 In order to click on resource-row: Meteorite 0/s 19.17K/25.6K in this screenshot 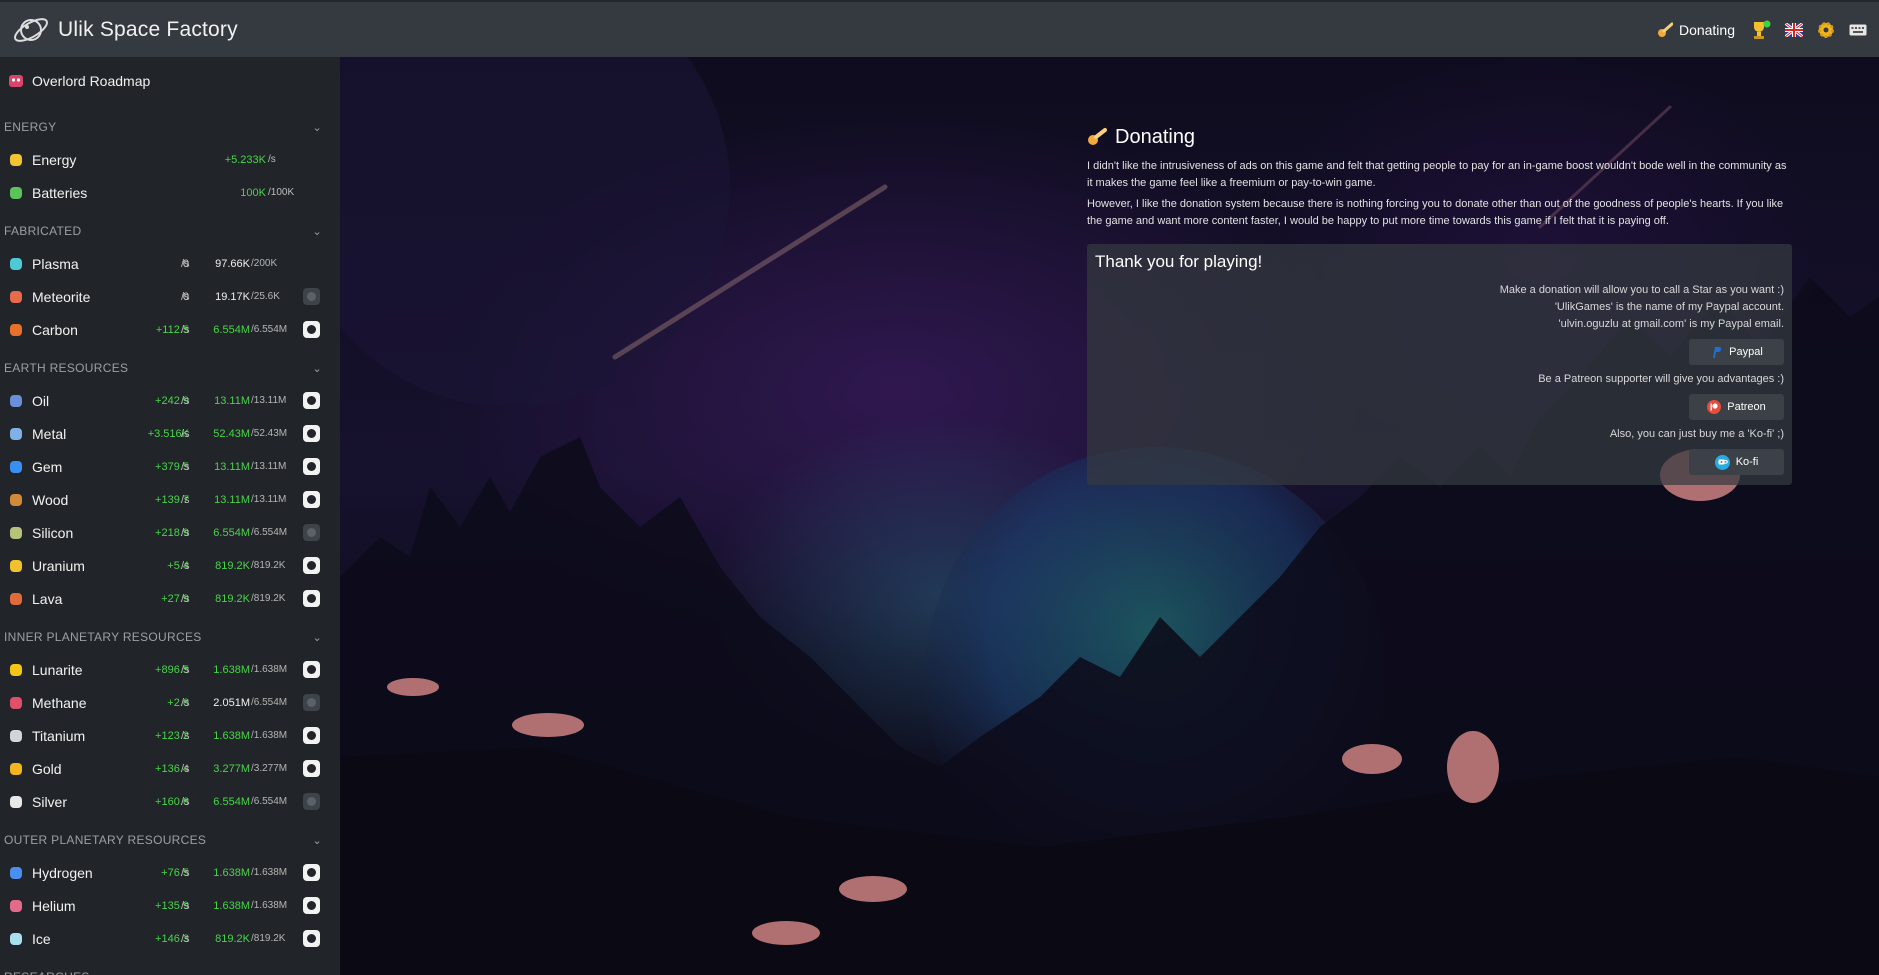, I will do `click(170, 296)`.